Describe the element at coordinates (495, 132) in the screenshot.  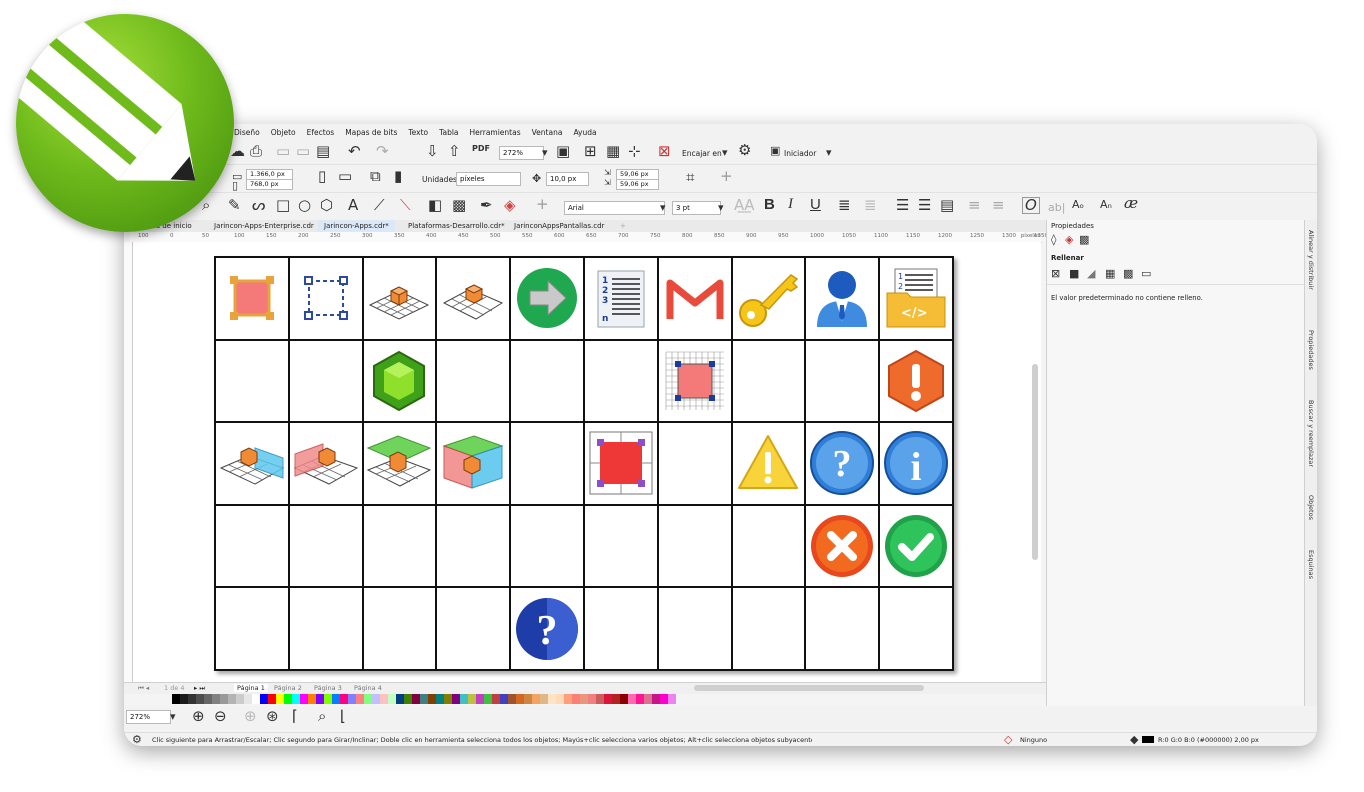
I see `menu-item-6: Herramientas` at that location.